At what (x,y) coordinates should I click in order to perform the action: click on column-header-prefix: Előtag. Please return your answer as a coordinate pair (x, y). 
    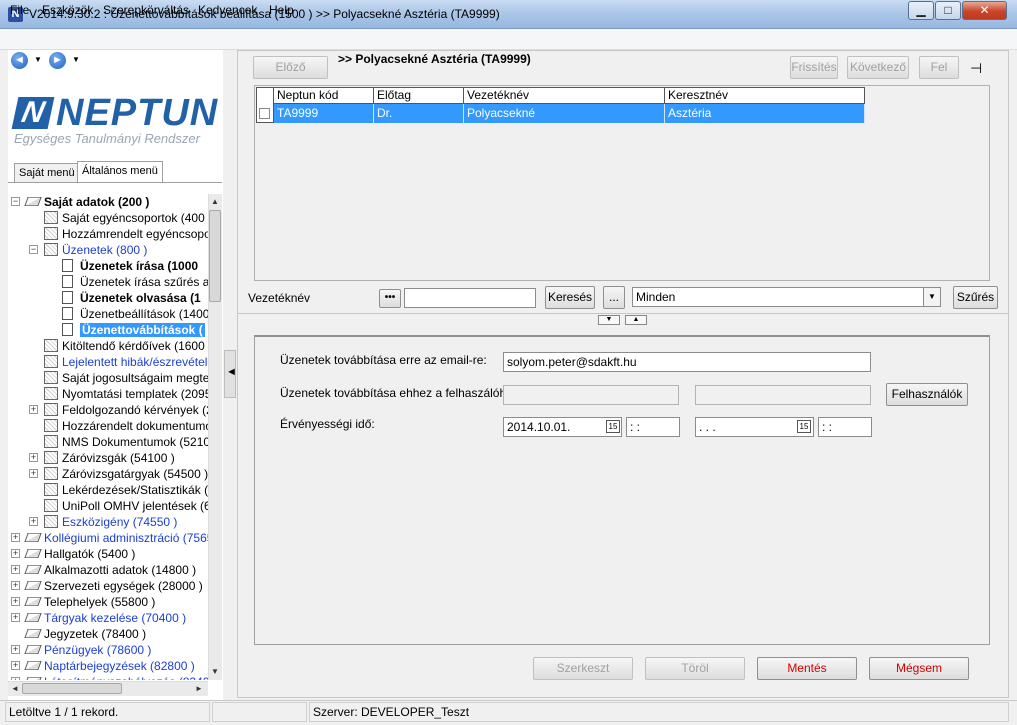
    Looking at the image, I should click on (419, 95).